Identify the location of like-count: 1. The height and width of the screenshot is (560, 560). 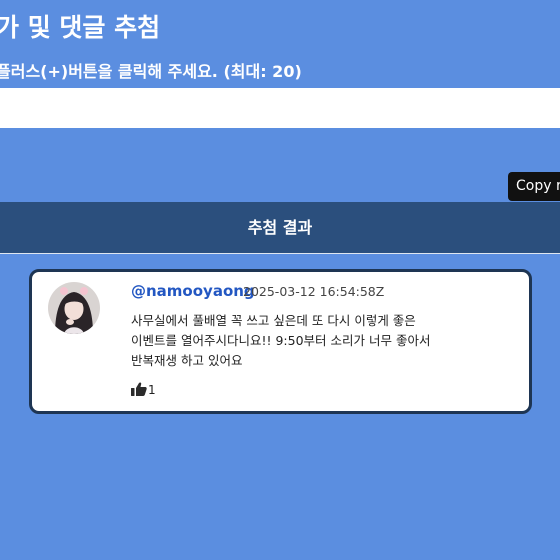
(152, 390).